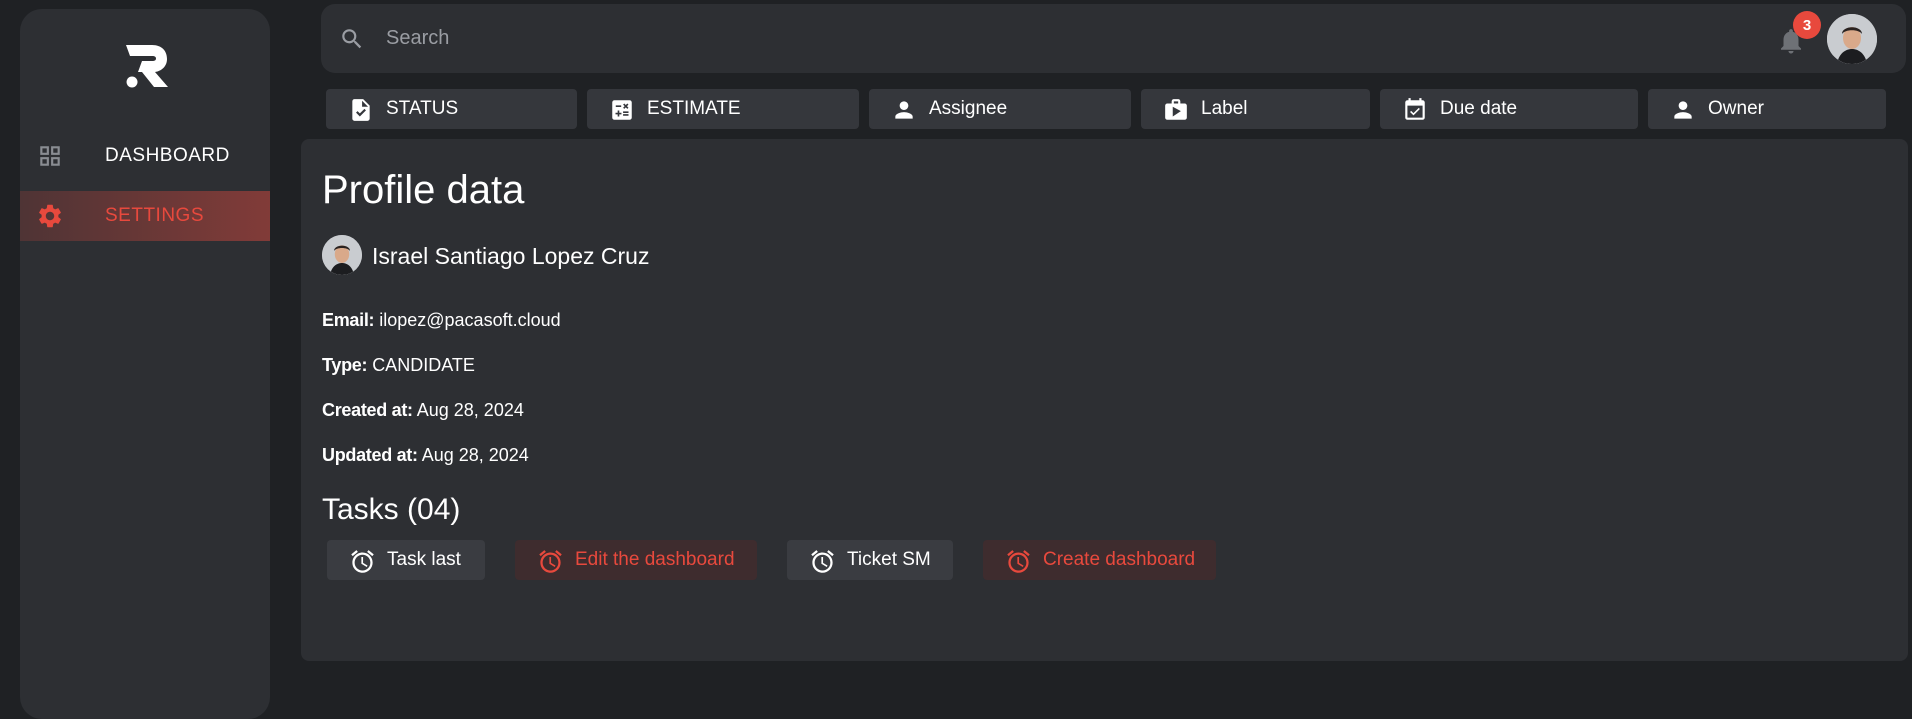  Describe the element at coordinates (655, 559) in the screenshot. I see `task-label: Edit the dashboard` at that location.